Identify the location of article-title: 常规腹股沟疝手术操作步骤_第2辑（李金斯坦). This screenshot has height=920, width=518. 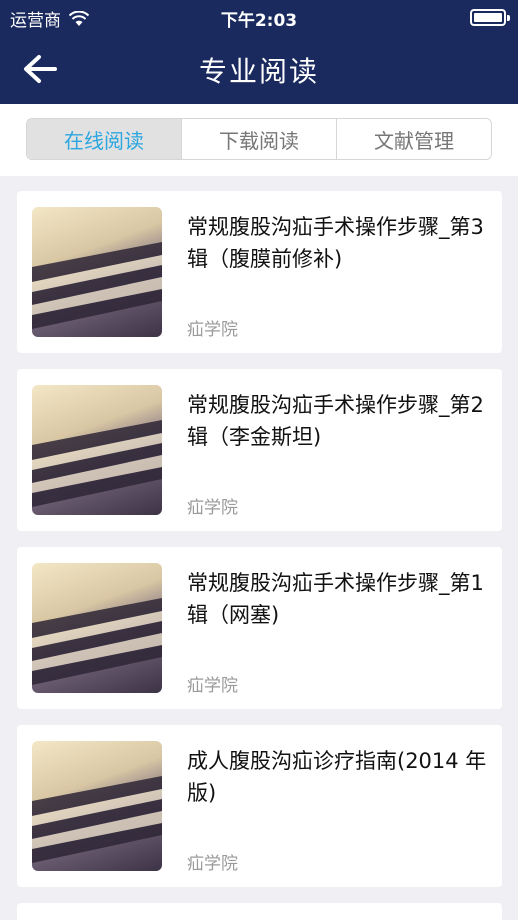
(335, 421).